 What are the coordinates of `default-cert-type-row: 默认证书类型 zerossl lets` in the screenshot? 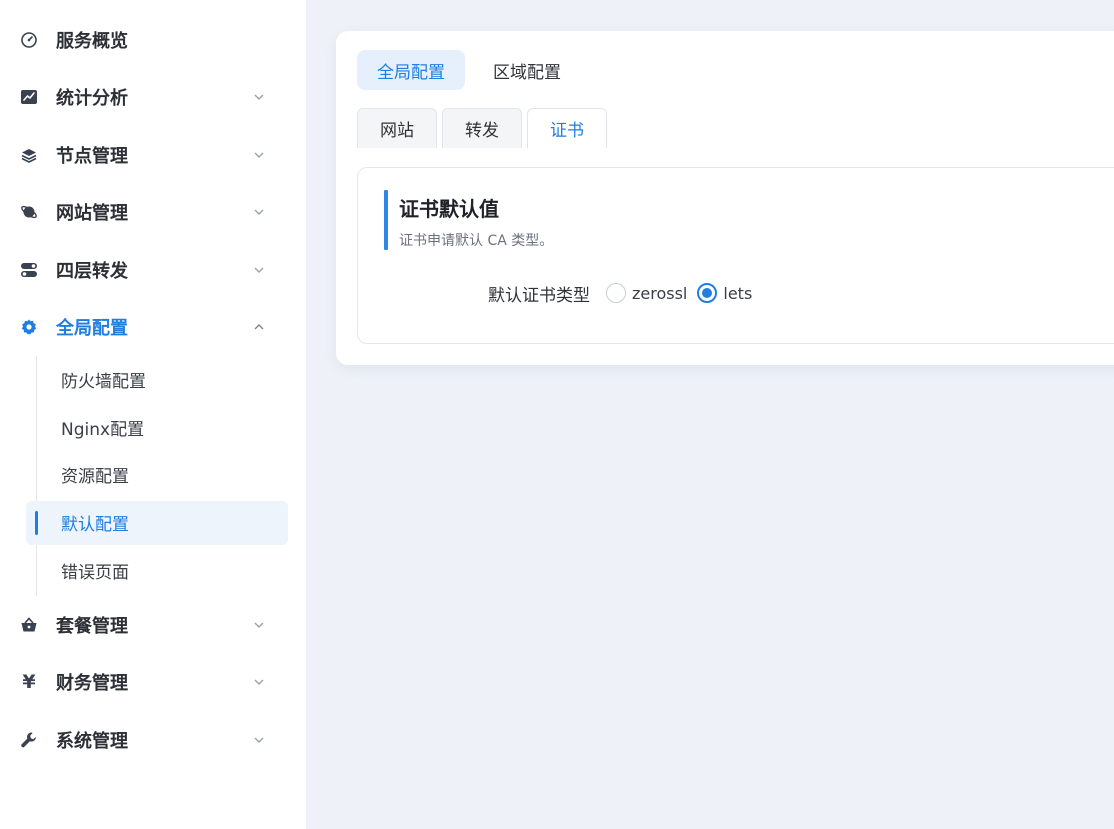 It's located at (625, 293).